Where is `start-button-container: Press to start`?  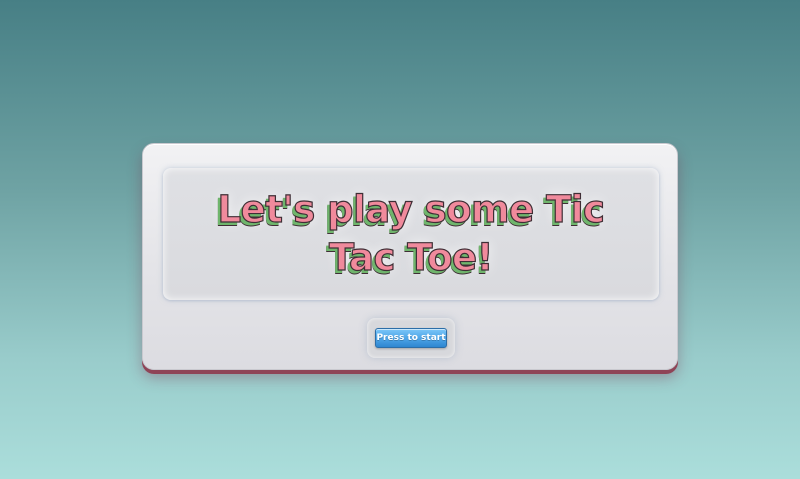 start-button-container: Press to start is located at coordinates (411, 338).